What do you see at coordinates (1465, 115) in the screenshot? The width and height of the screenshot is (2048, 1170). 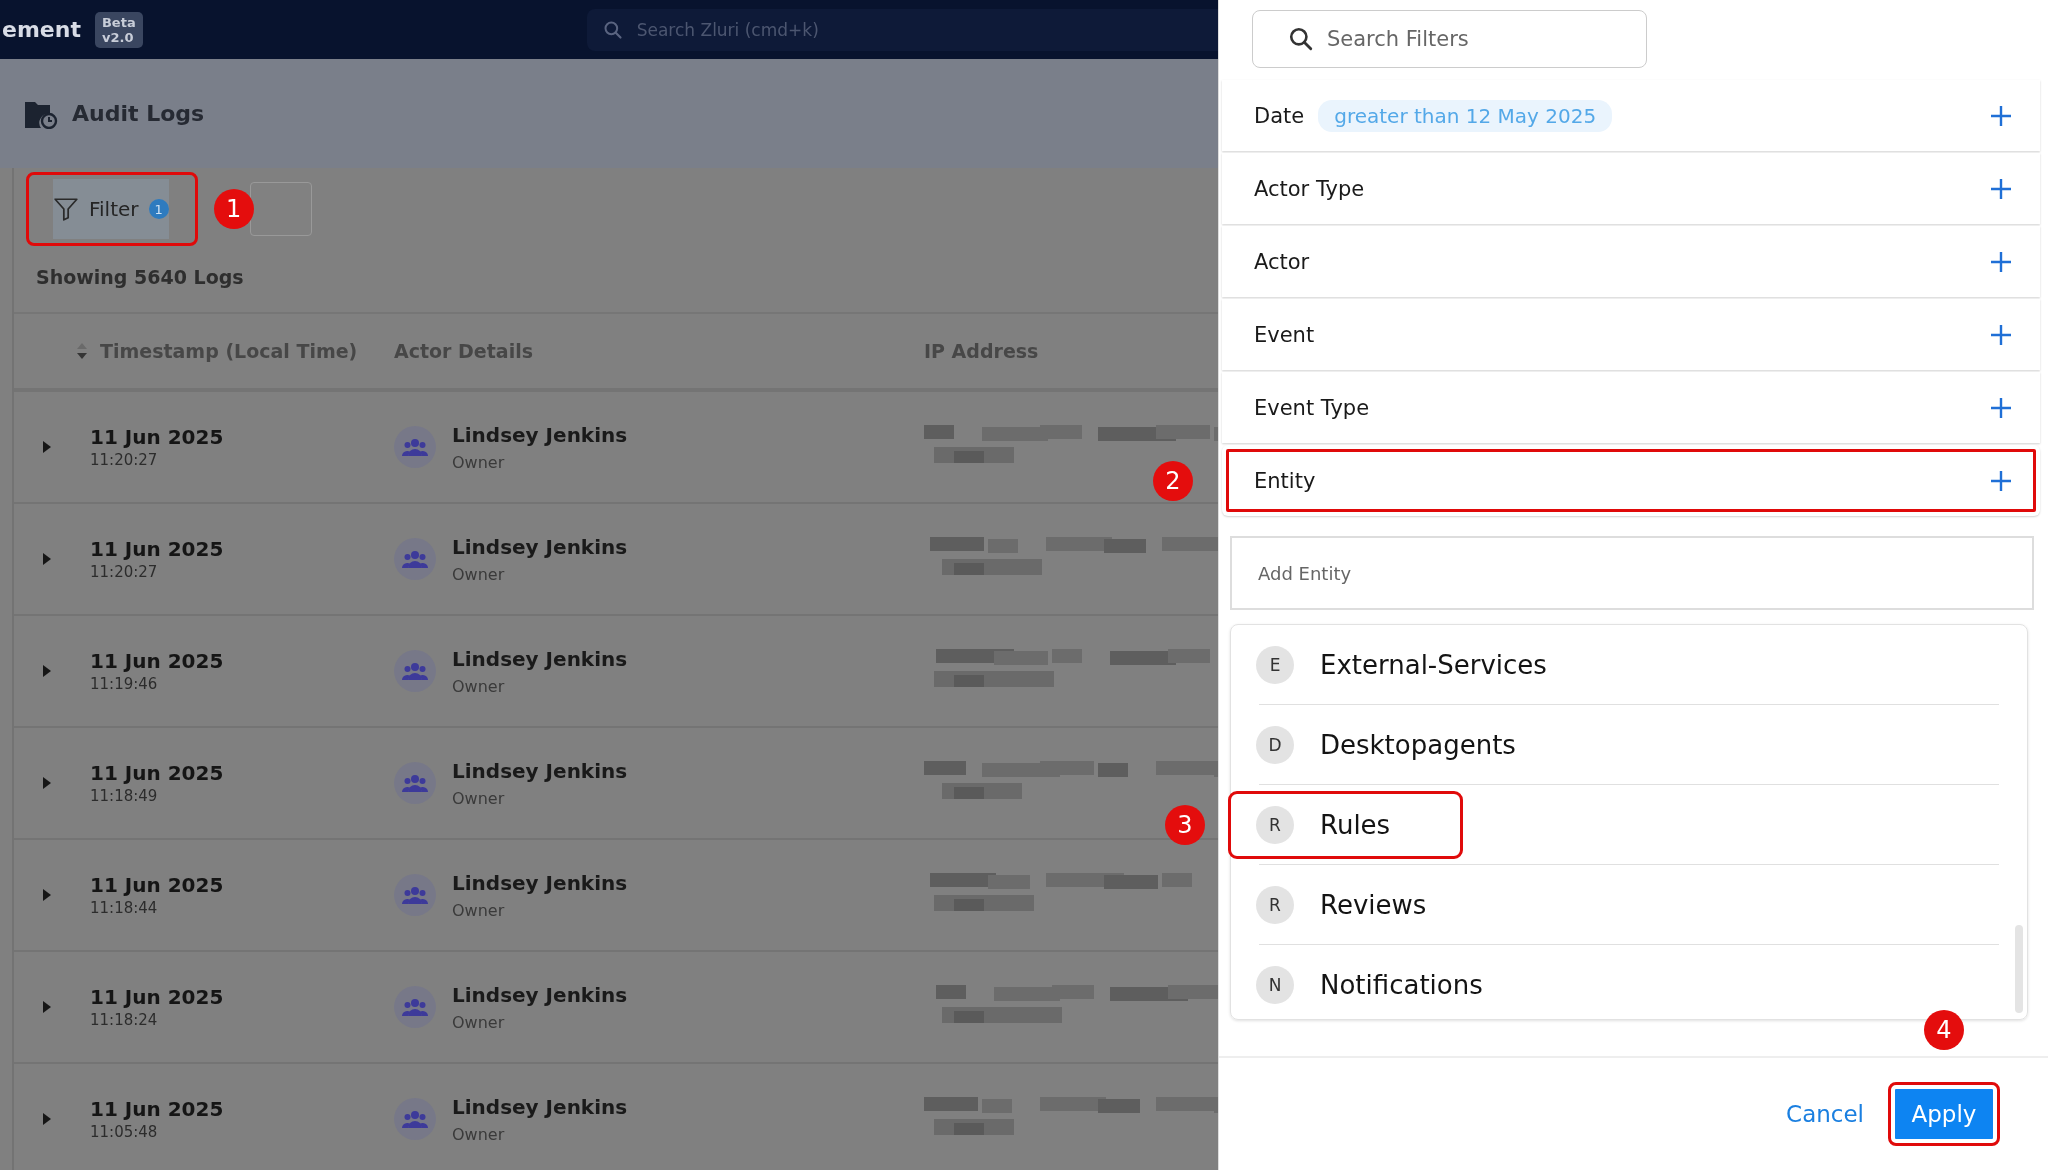 I see `filter-value-chip: greater than 12 May 2025` at bounding box center [1465, 115].